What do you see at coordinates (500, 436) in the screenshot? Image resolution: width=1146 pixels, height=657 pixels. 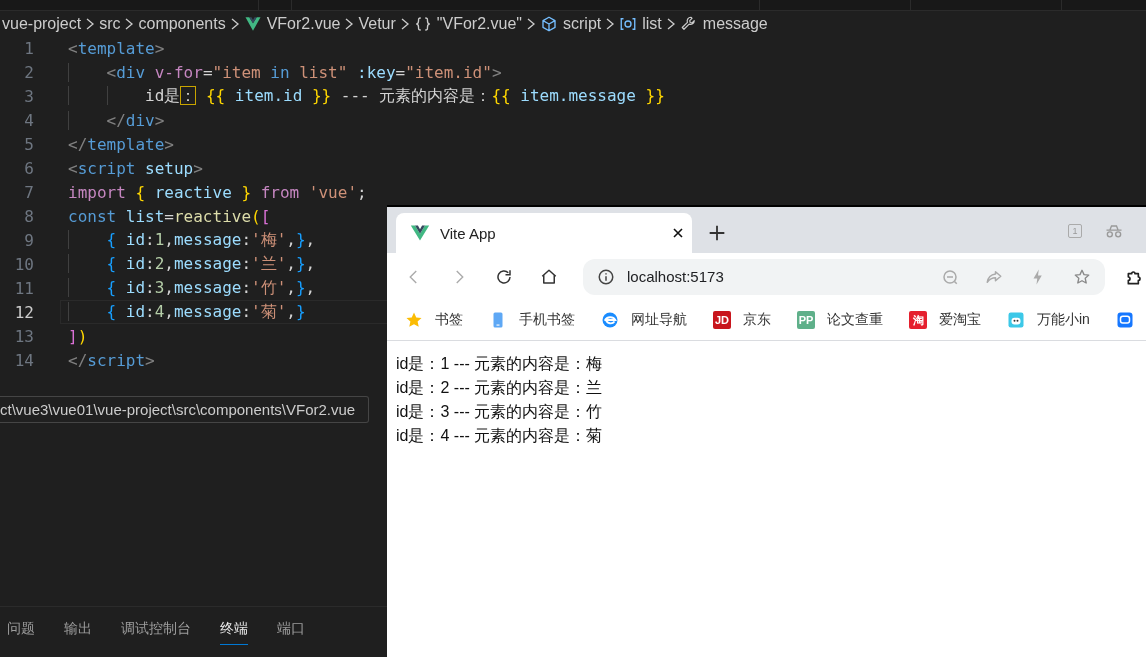 I see `page-text: id是：4 --- 元素的内容是：菊` at bounding box center [500, 436].